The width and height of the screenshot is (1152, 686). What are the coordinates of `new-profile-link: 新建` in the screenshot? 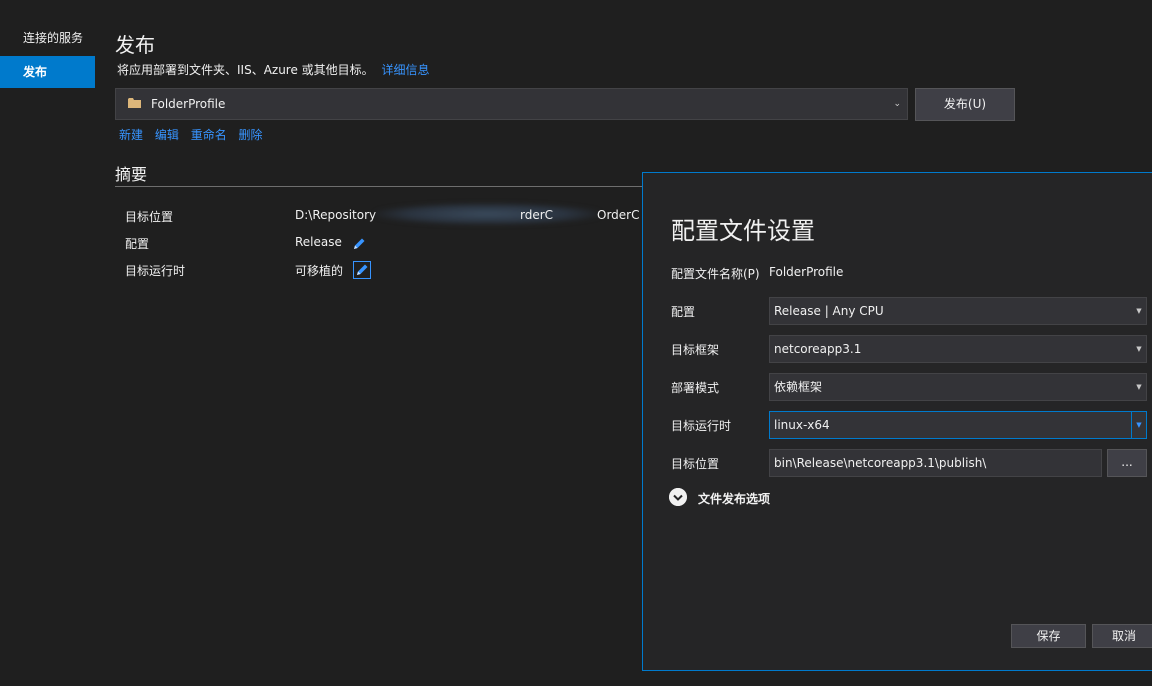 It's located at (131, 135).